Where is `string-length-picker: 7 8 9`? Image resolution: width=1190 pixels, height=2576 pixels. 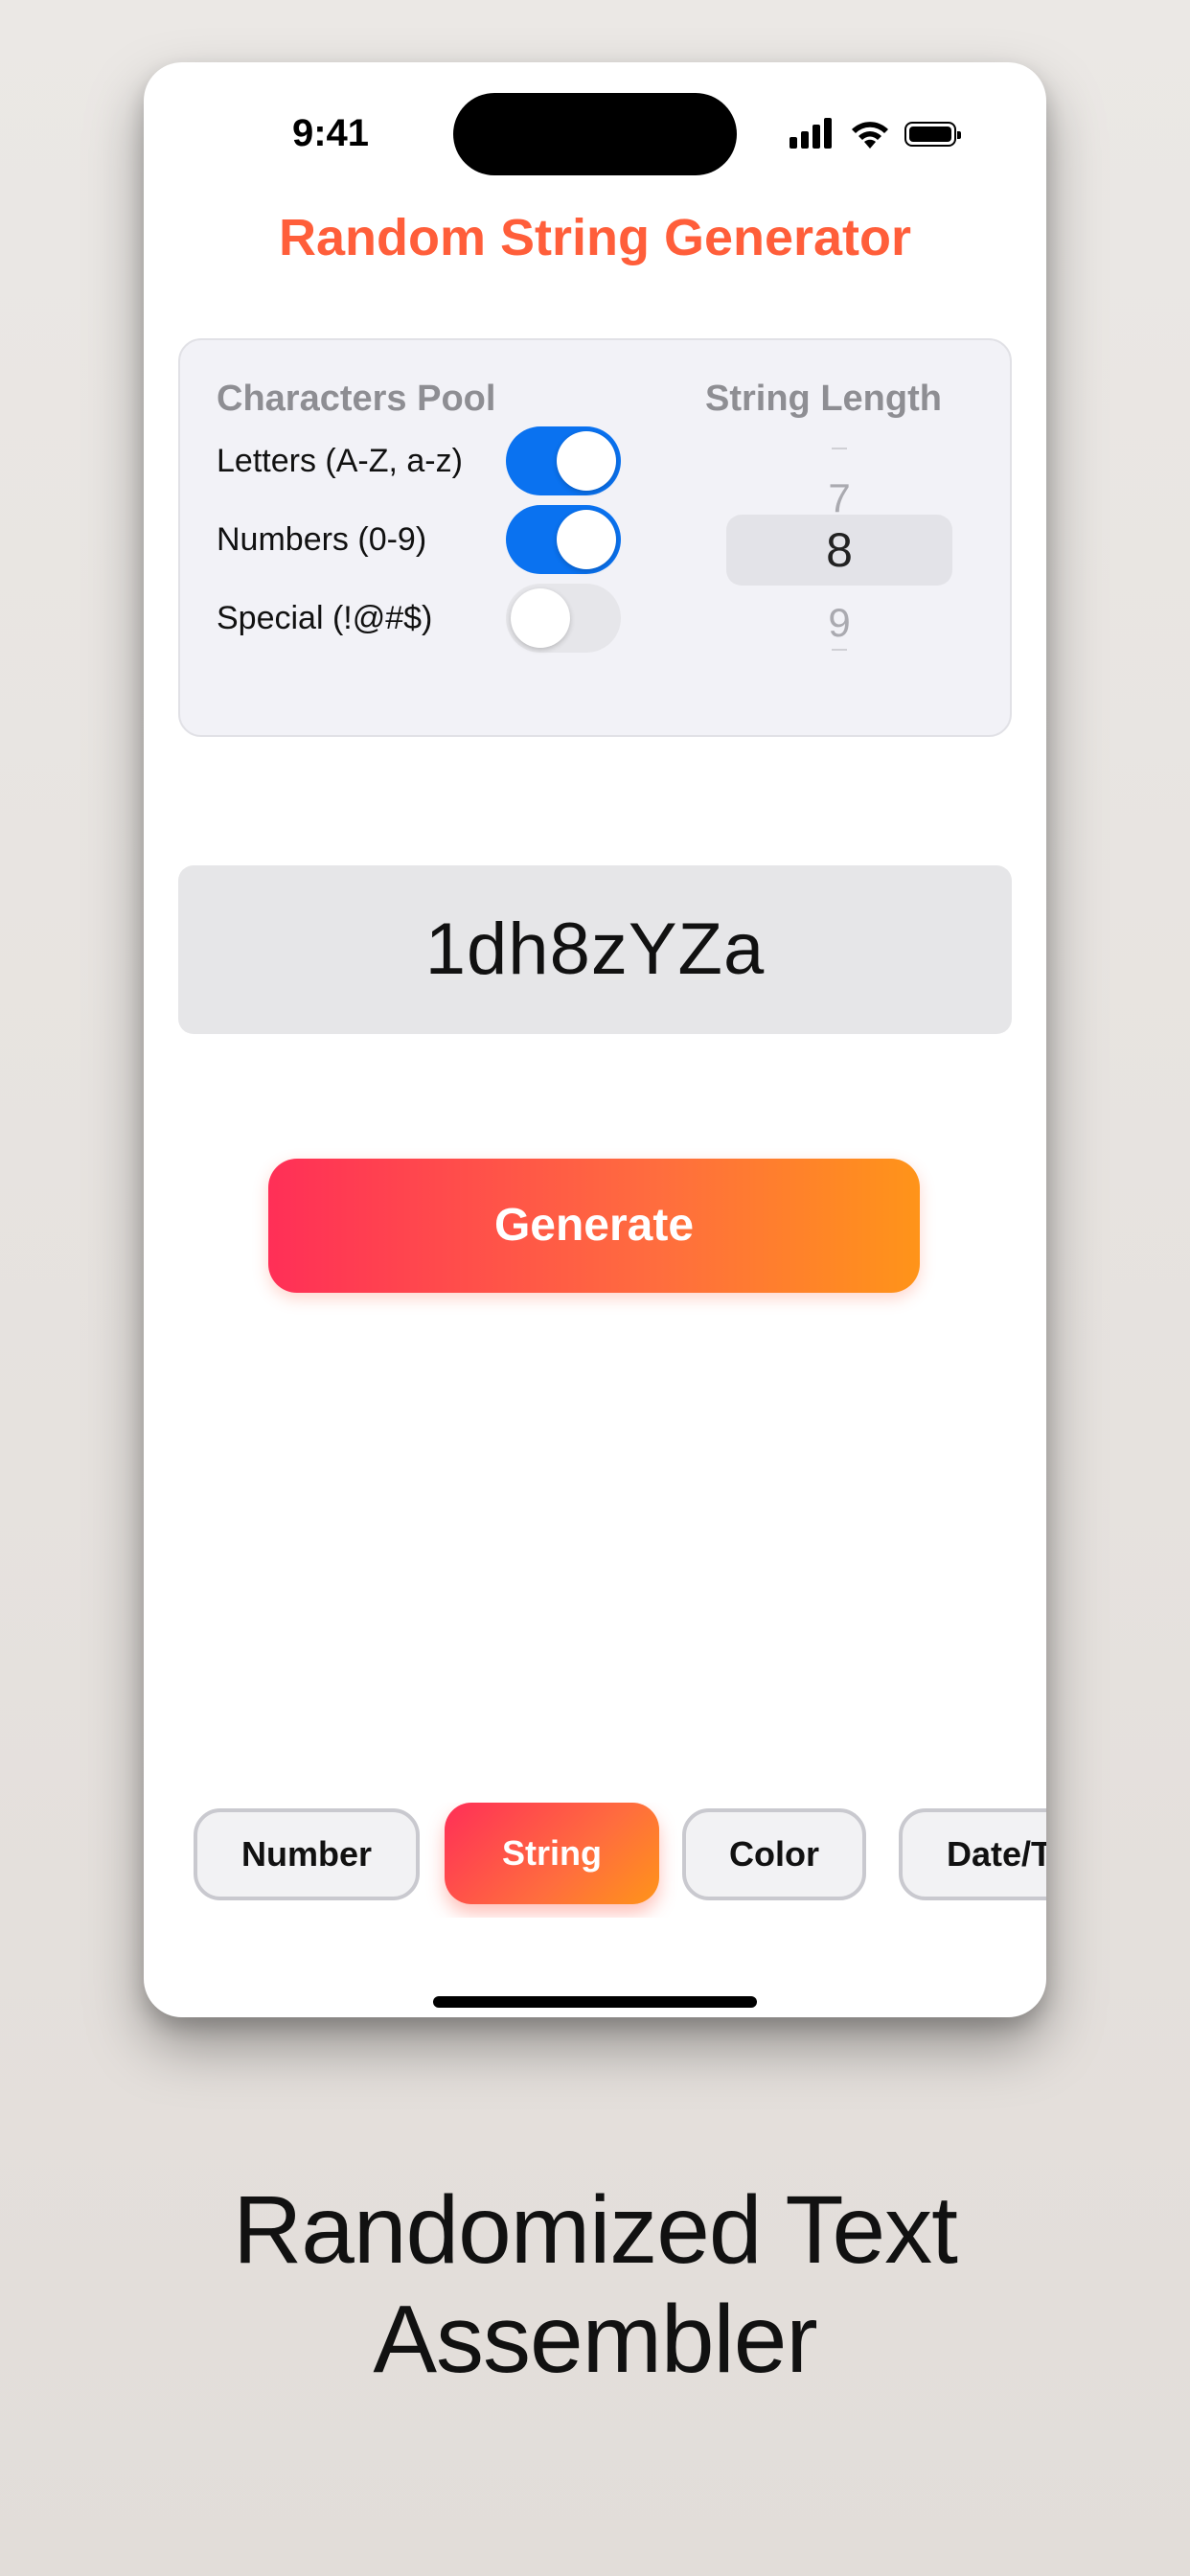 string-length-picker: 7 8 9 is located at coordinates (839, 549).